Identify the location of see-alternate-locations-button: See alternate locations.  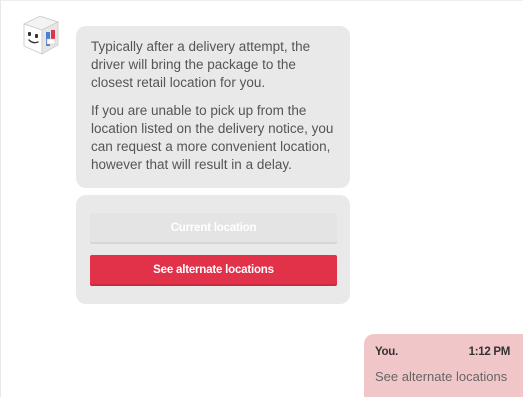
(213, 269).